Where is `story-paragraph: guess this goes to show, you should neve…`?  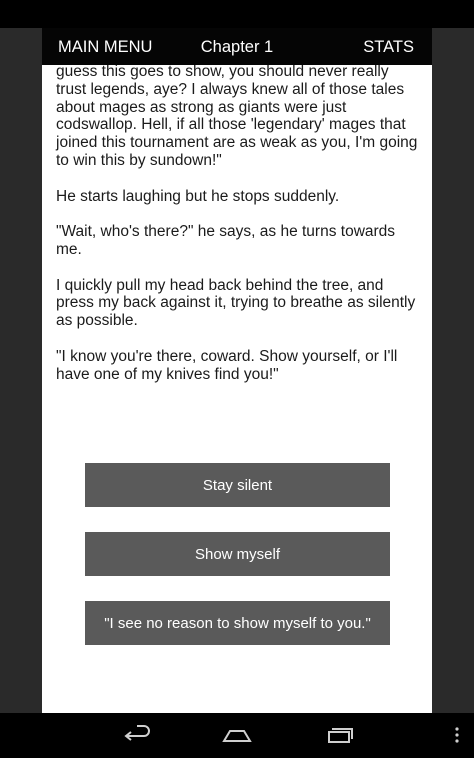
story-paragraph: guess this goes to show, you should neve… is located at coordinates (237, 117).